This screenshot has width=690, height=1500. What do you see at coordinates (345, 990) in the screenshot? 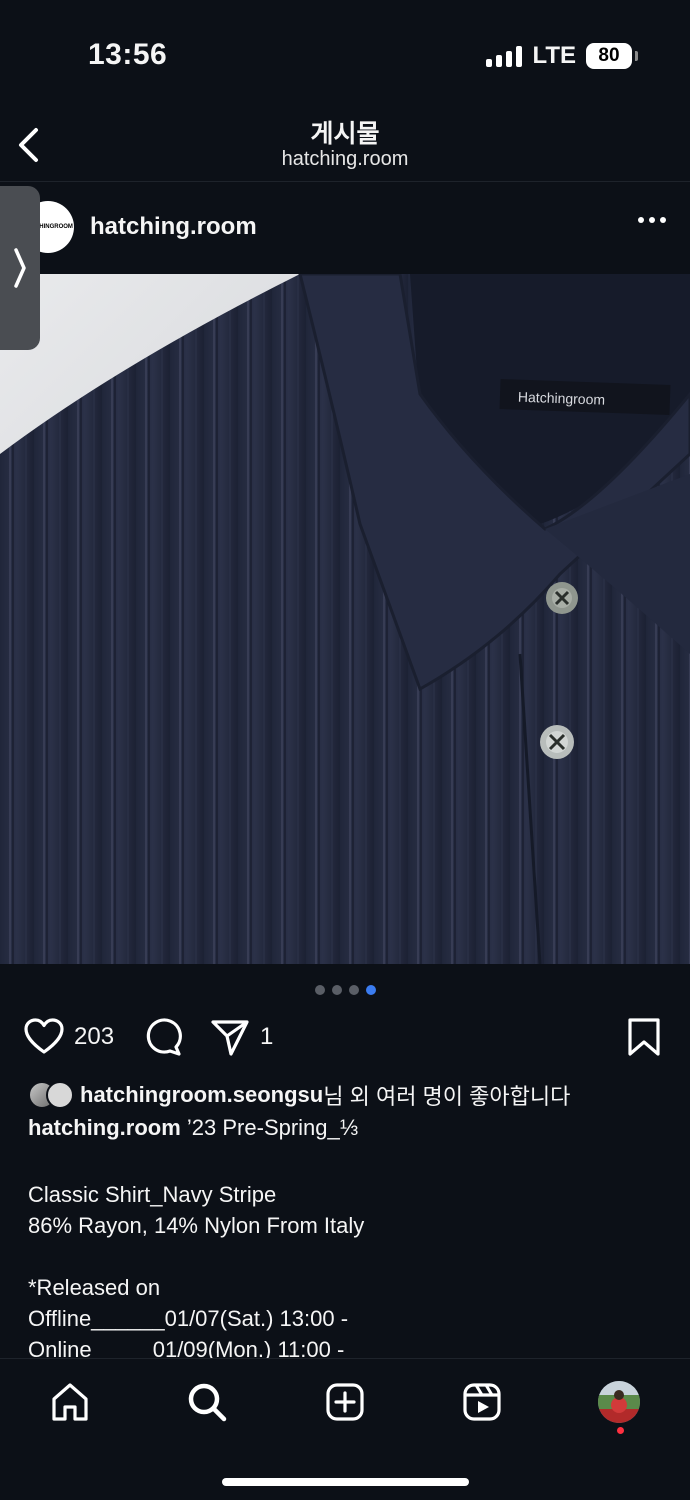
I see `carousel-indicator` at bounding box center [345, 990].